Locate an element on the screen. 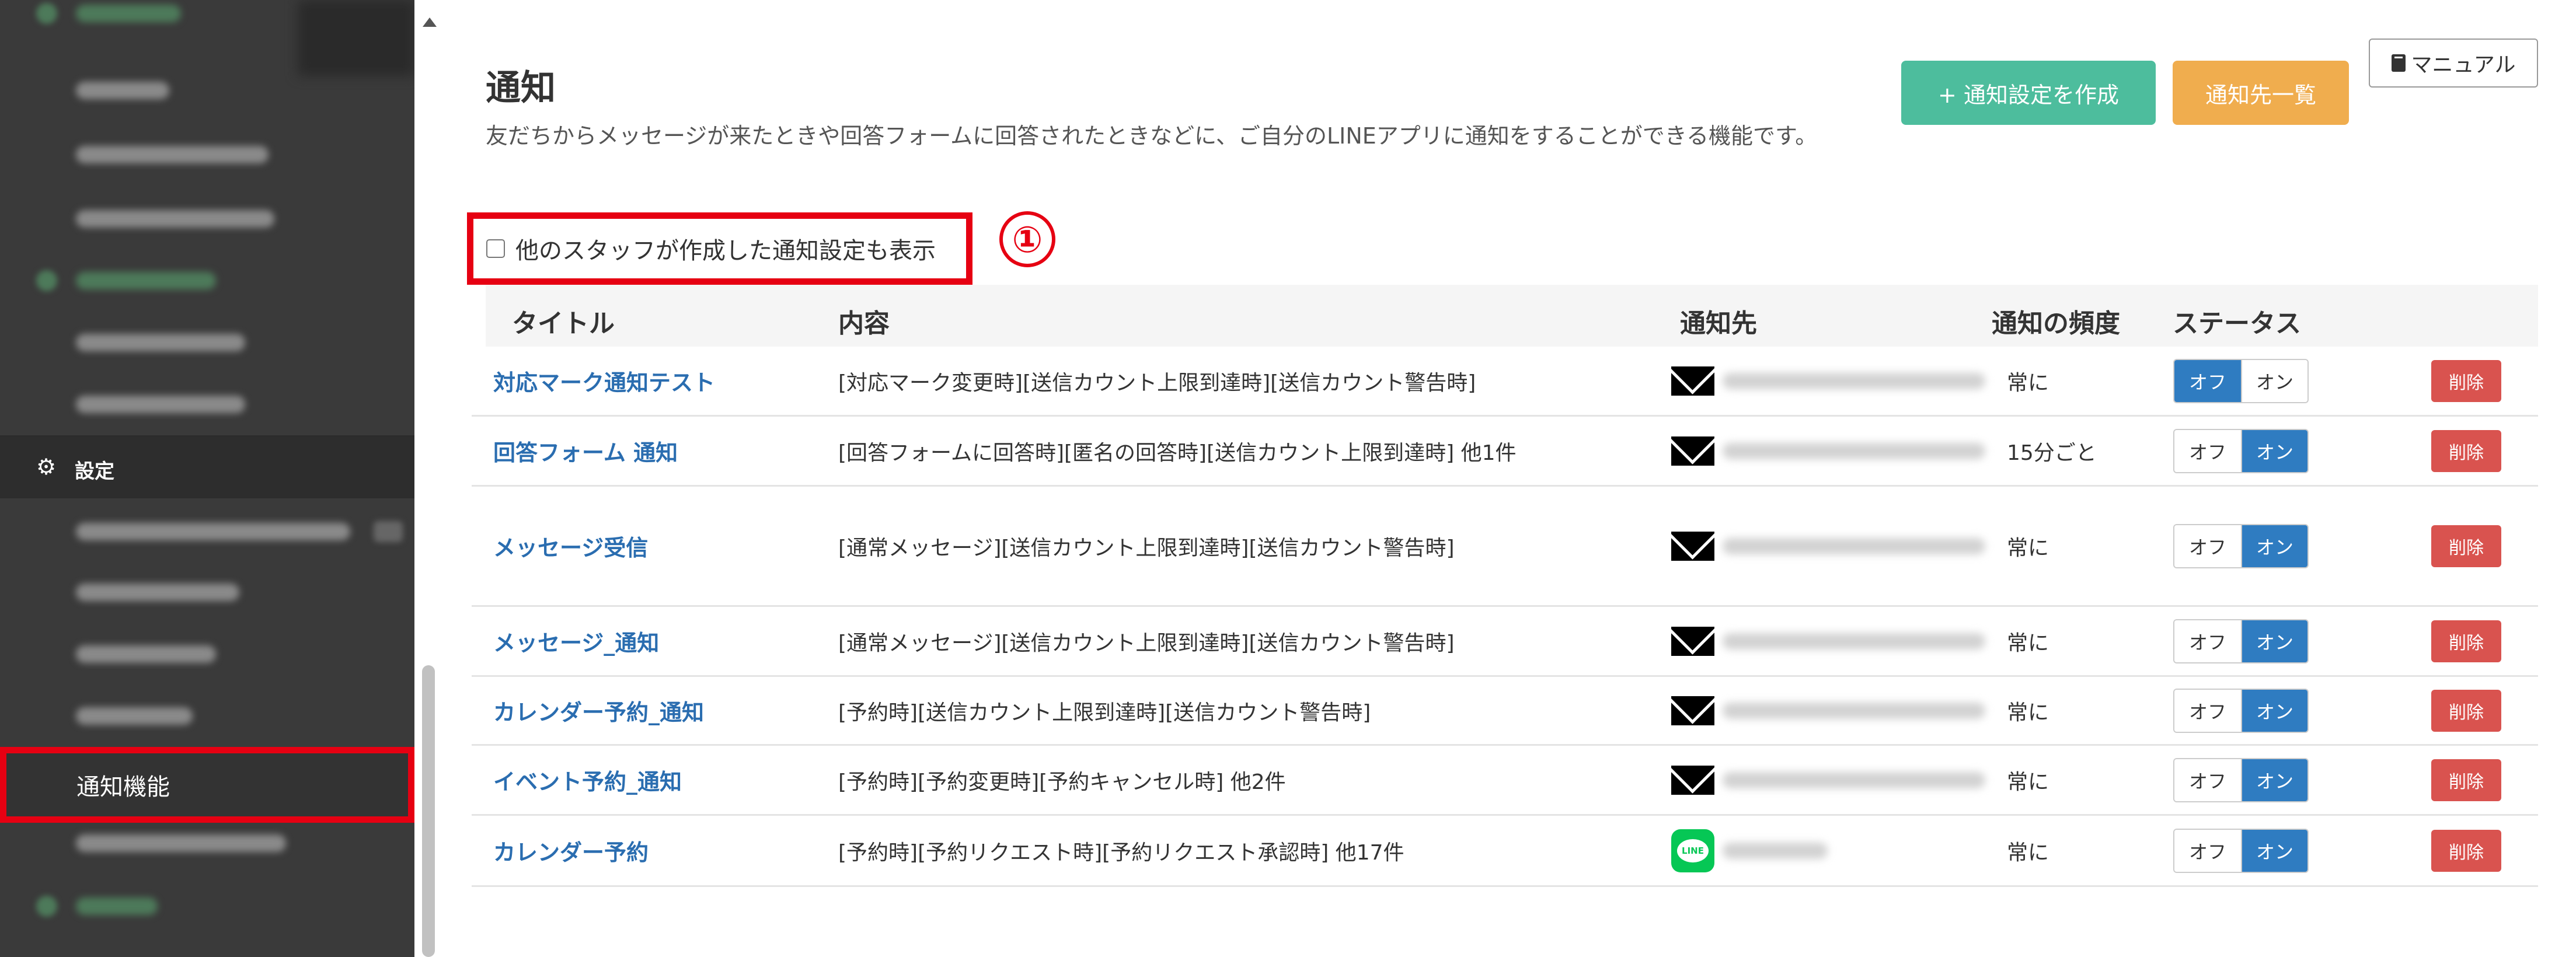 The image size is (2576, 957). notification-frequency: 15分ごと is located at coordinates (2052, 453).